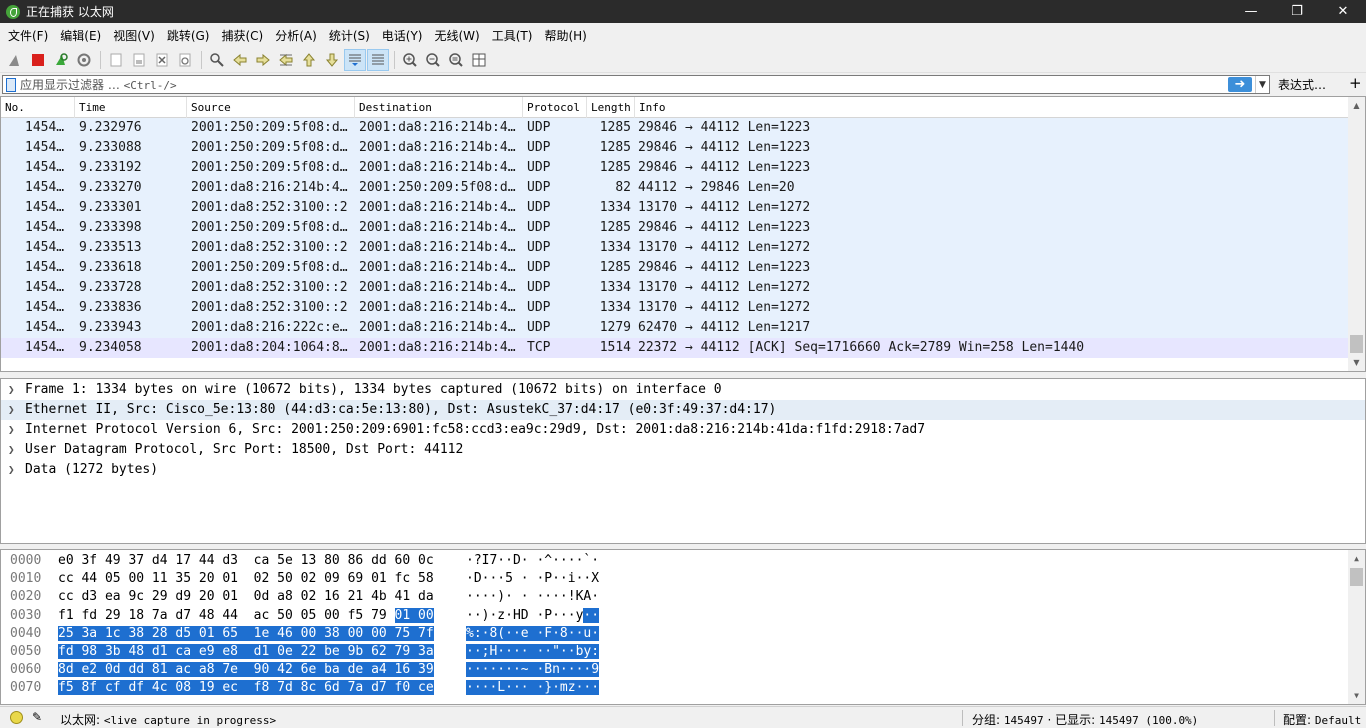  Describe the element at coordinates (615, 287) in the screenshot. I see `packet-cell-len: 1334` at that location.